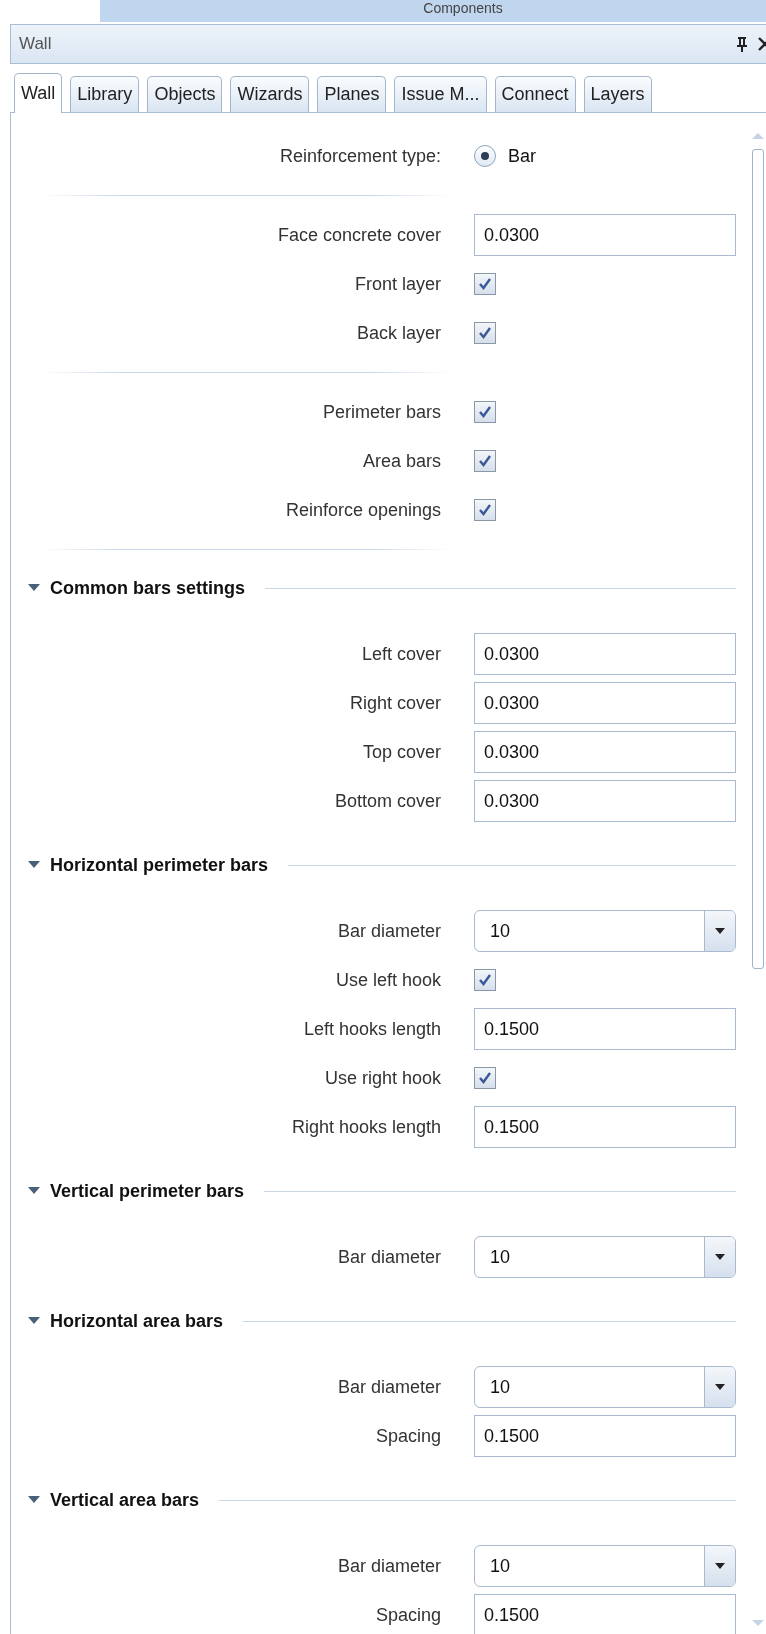  I want to click on section-title: Horizontal perimeter bars, so click(159, 865).